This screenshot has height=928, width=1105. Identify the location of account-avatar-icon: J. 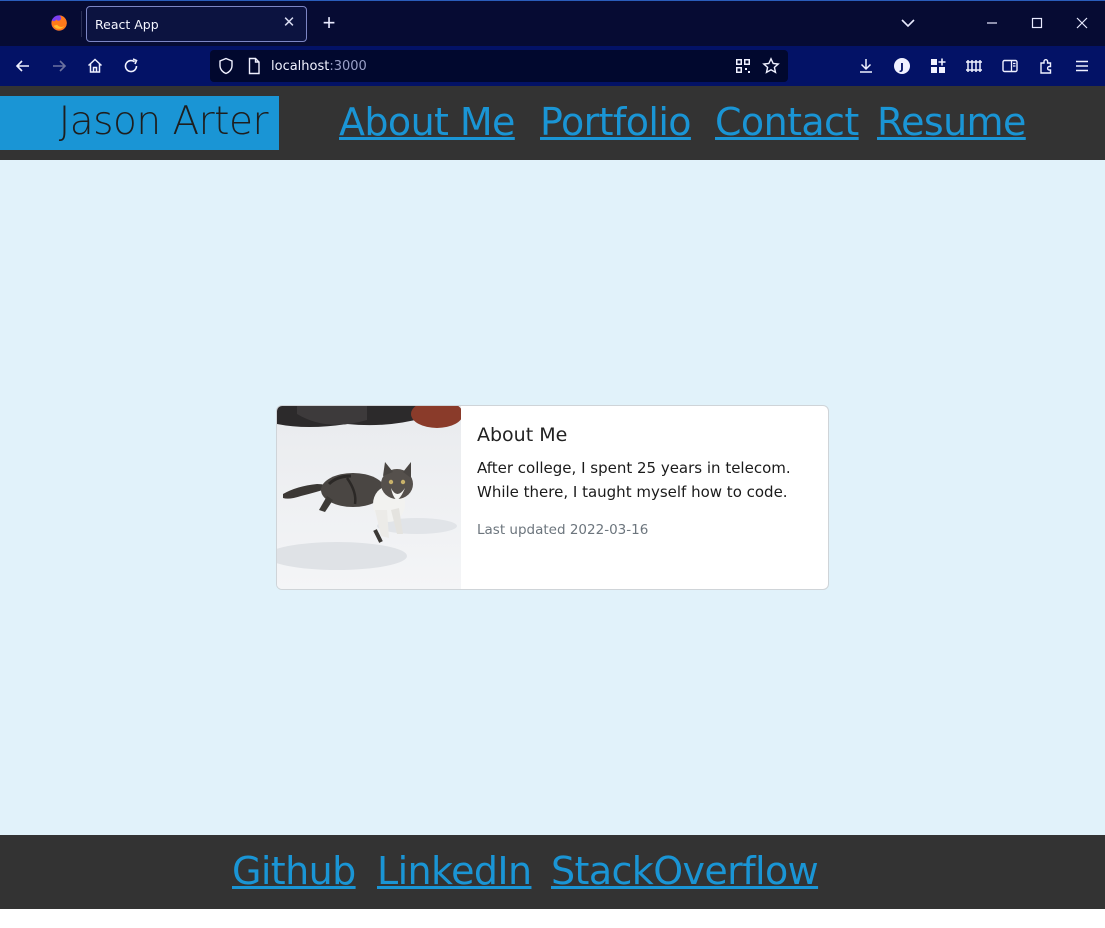
(902, 66).